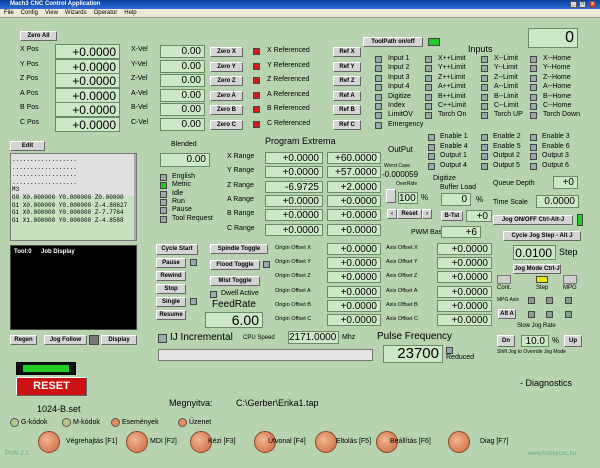  Describe the element at coordinates (542, 236) in the screenshot. I see `cycle-jog-step-button: Cycle Jog Step - Alt J` at that location.